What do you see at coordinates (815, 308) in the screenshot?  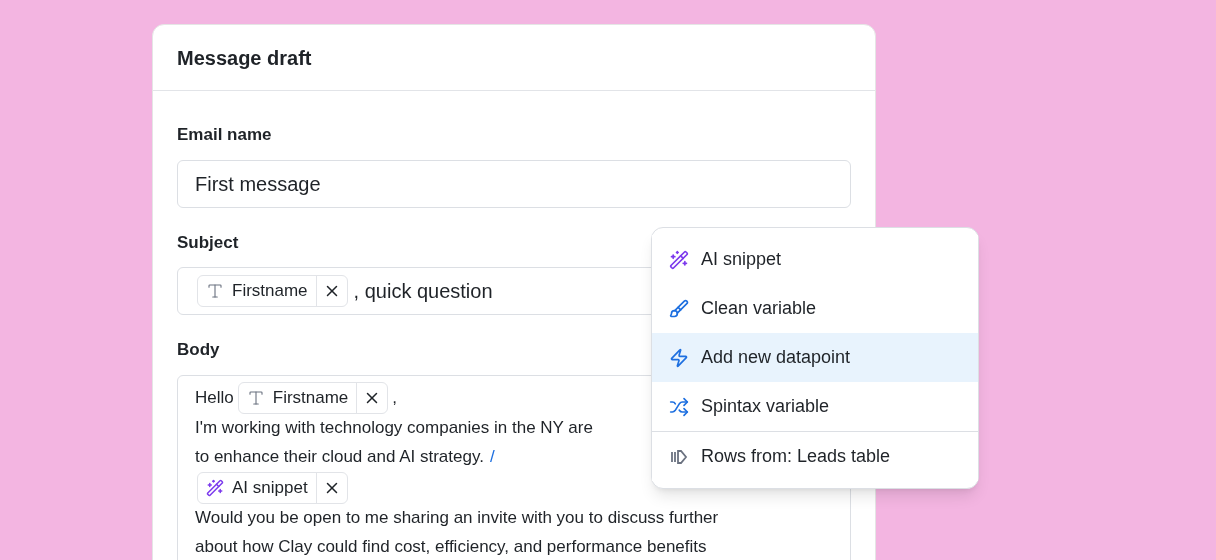 I see `menu-item: Clean variable` at bounding box center [815, 308].